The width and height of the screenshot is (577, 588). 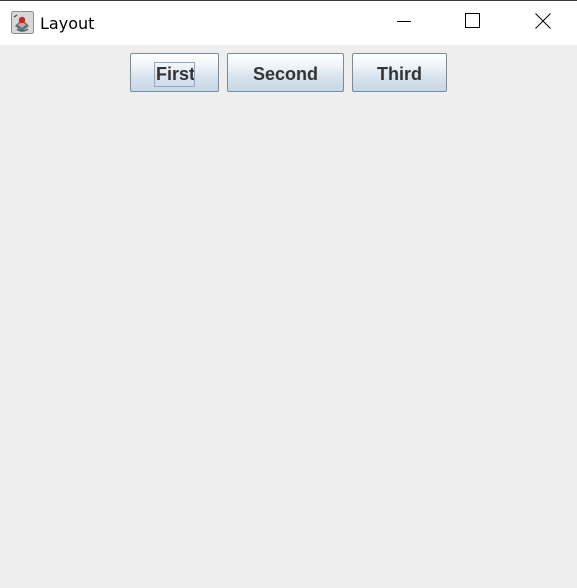 I want to click on minimize-icon, so click(x=404, y=23).